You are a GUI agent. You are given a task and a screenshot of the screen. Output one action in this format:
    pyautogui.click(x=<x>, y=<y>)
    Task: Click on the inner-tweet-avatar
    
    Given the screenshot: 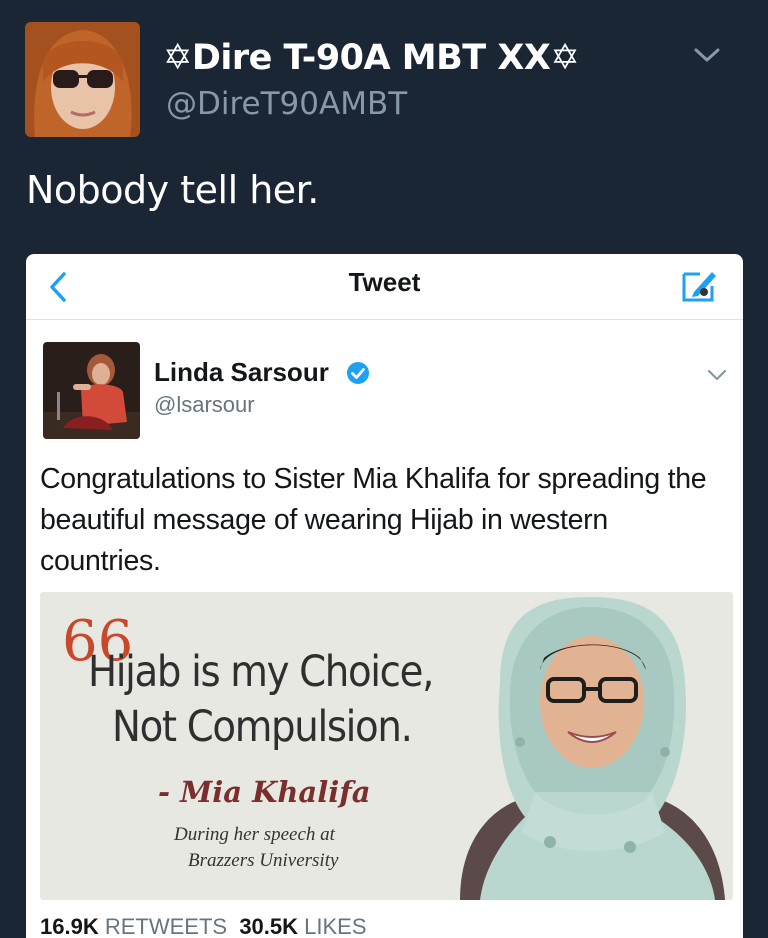 What is the action you would take?
    pyautogui.click(x=91, y=390)
    